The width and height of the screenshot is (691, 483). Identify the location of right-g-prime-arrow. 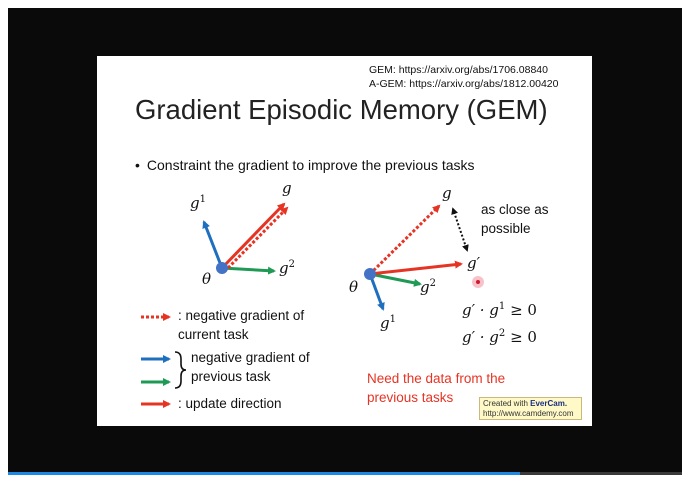
(416, 268).